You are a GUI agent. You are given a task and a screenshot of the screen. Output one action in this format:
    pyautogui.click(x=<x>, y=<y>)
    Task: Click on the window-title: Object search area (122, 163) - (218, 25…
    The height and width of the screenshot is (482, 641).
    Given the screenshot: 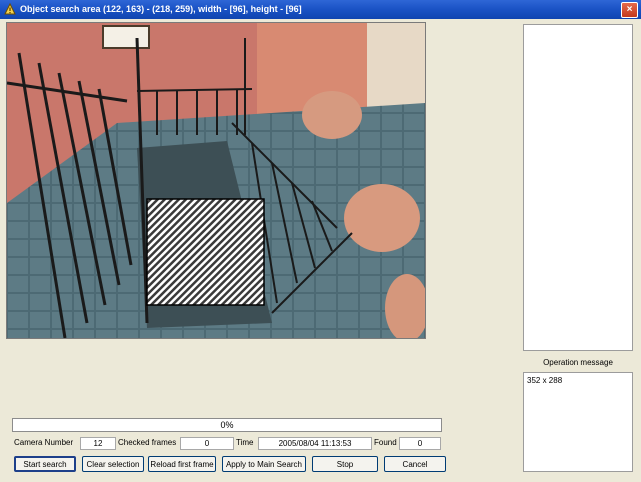 What is the action you would take?
    pyautogui.click(x=161, y=9)
    